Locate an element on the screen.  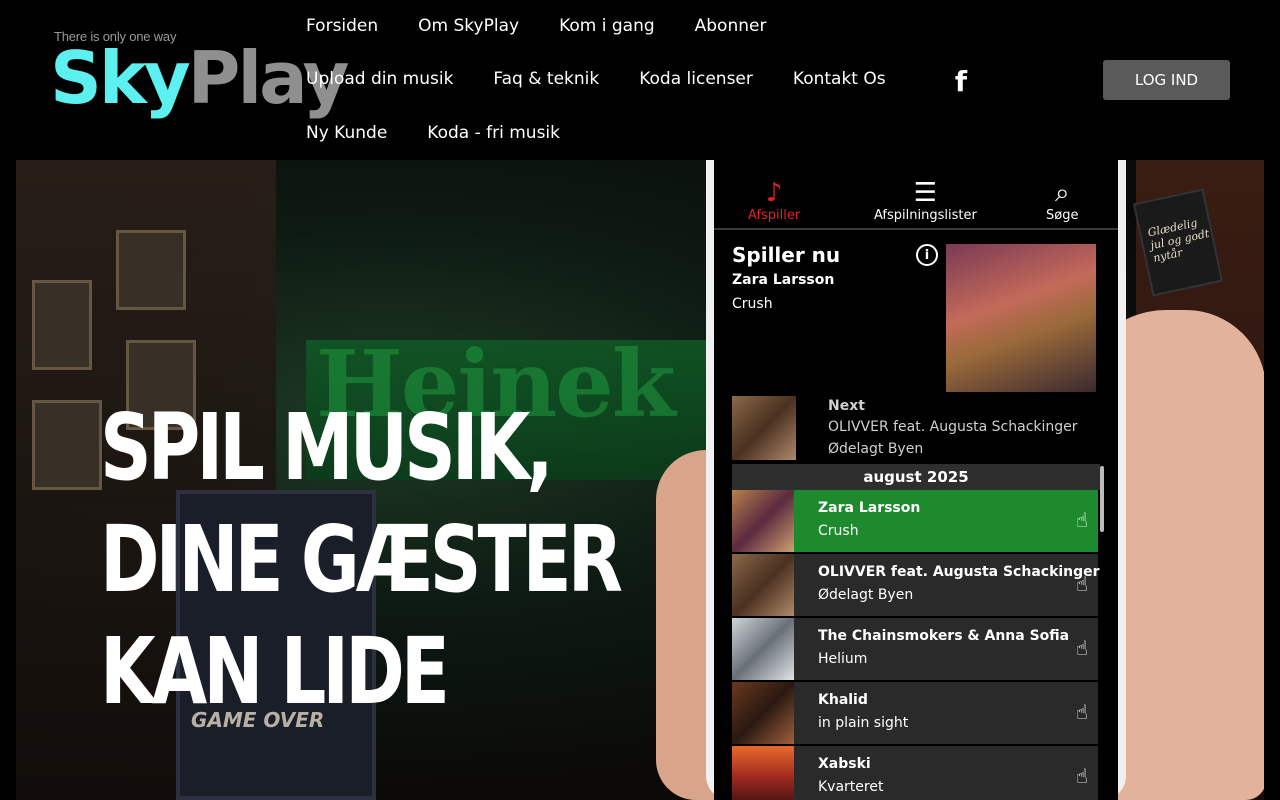
next-song: Ødelagt Byen is located at coordinates (876, 449).